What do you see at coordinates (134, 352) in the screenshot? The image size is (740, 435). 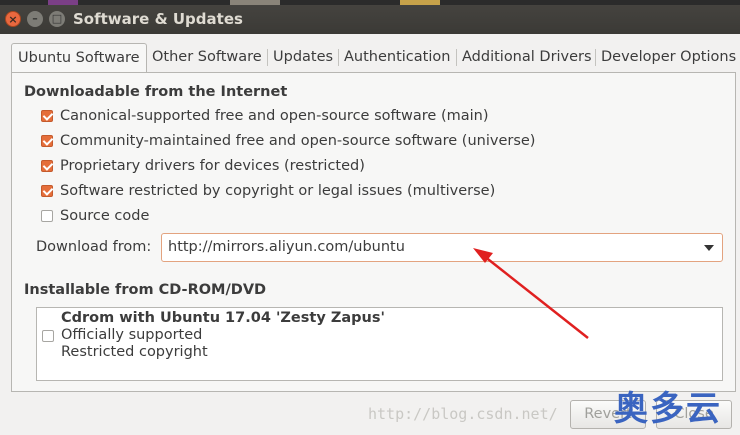 I see `cdrom-item-line: Restricted copyright` at bounding box center [134, 352].